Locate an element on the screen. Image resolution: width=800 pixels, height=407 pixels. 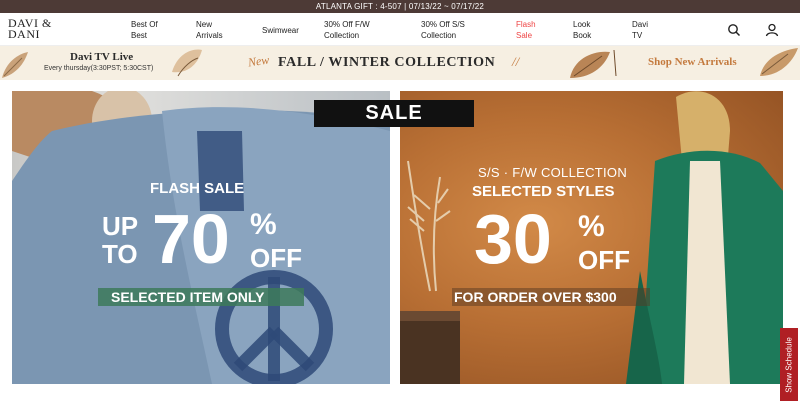
to-label: TO is located at coordinates (120, 254).